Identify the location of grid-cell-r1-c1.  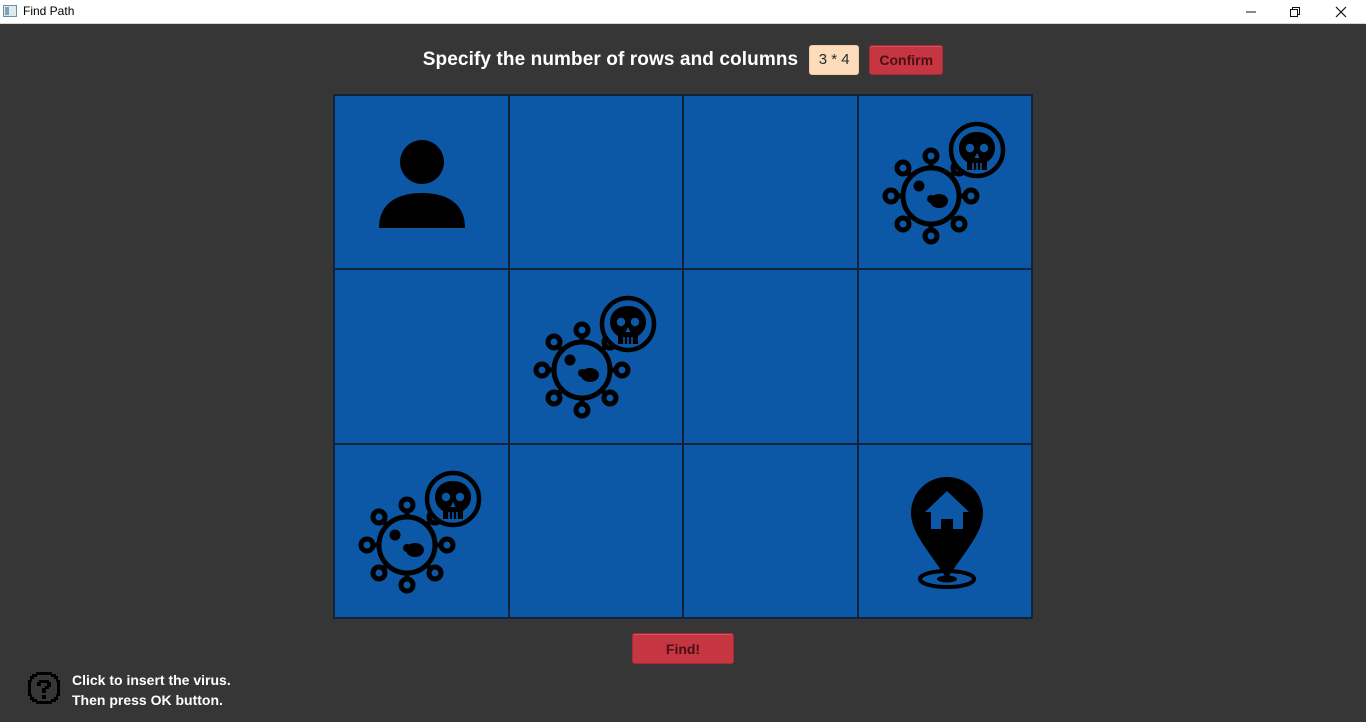
(421, 182).